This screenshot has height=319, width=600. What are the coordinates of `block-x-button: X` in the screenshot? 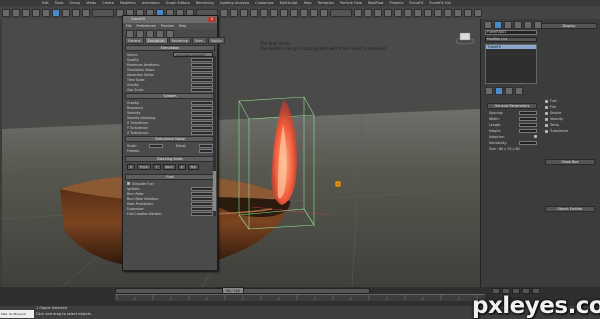 It's located at (131, 167).